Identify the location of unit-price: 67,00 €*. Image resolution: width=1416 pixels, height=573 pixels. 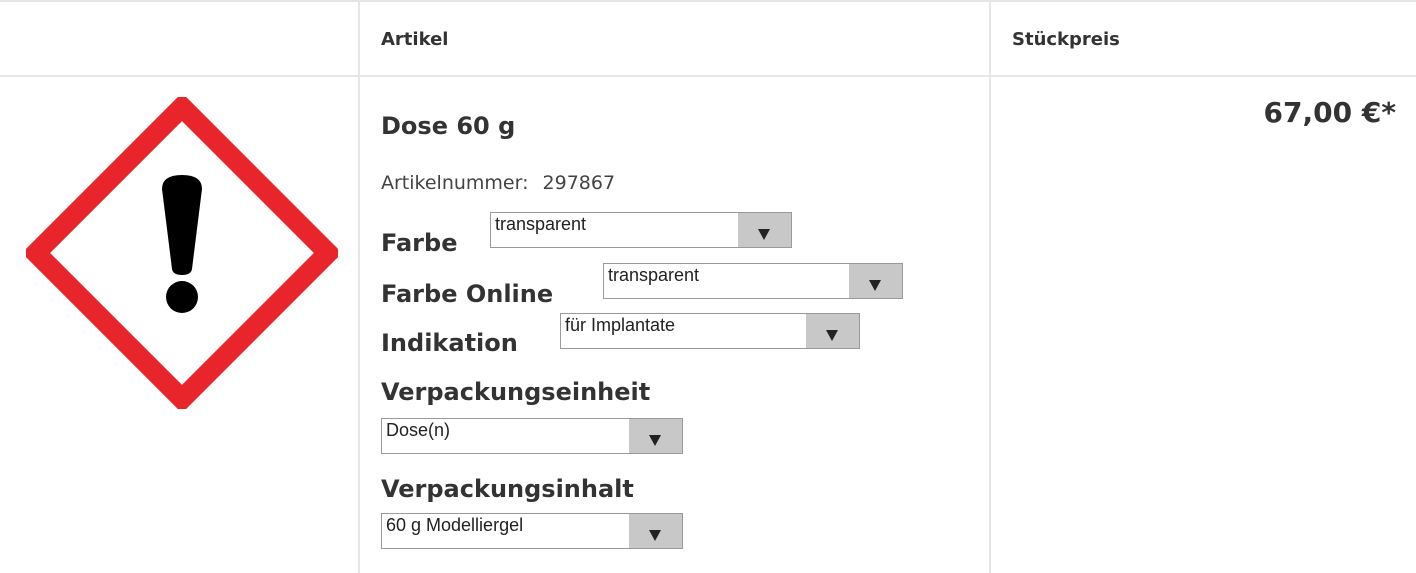
(1329, 112).